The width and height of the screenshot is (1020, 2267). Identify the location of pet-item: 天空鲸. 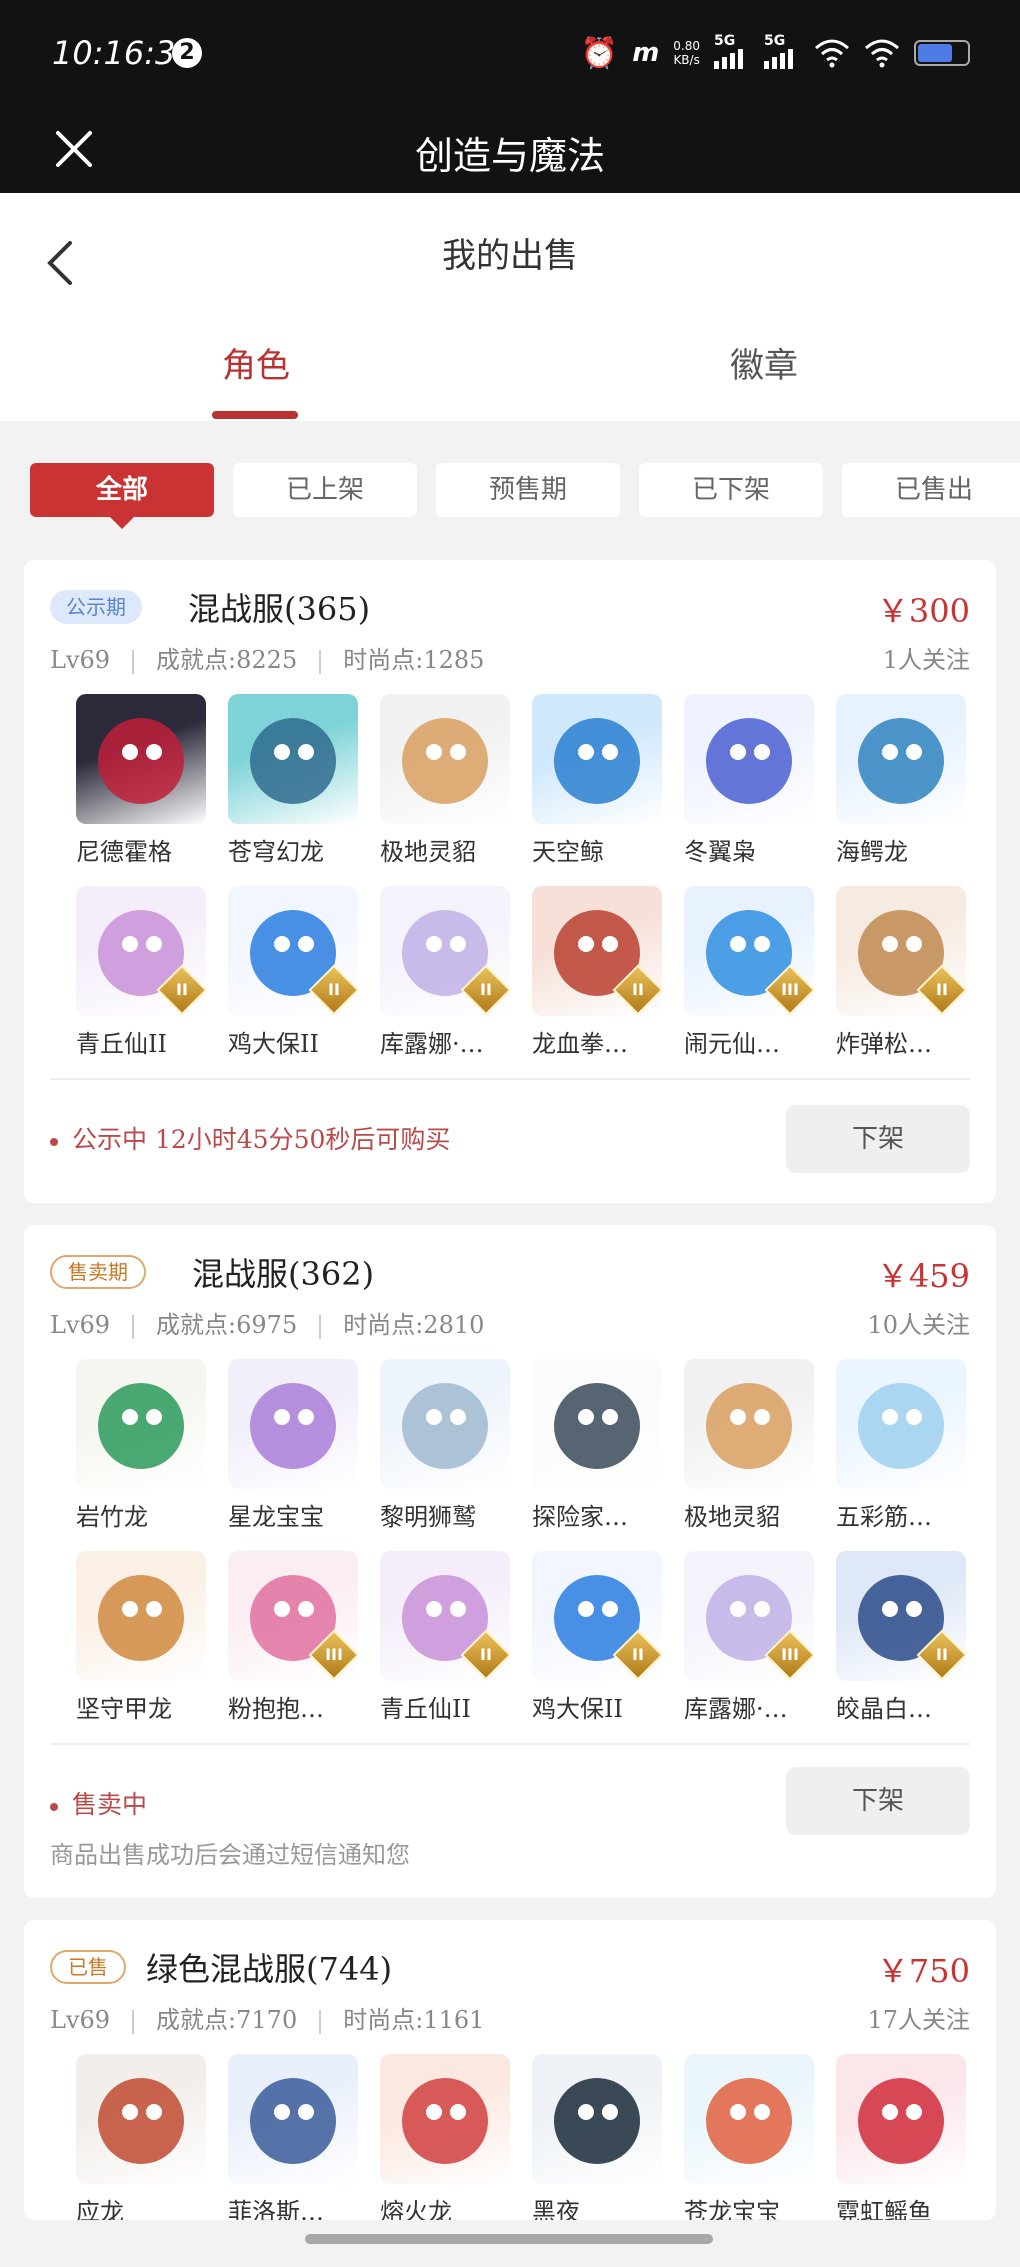
(584, 789).